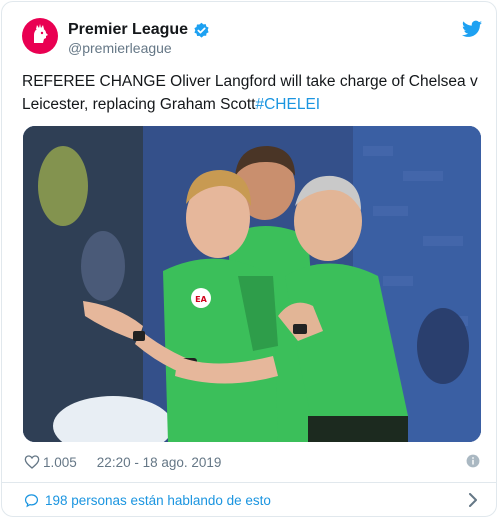 Image resolution: width=498 pixels, height=518 pixels. I want to click on chevron-right-icon, so click(473, 500).